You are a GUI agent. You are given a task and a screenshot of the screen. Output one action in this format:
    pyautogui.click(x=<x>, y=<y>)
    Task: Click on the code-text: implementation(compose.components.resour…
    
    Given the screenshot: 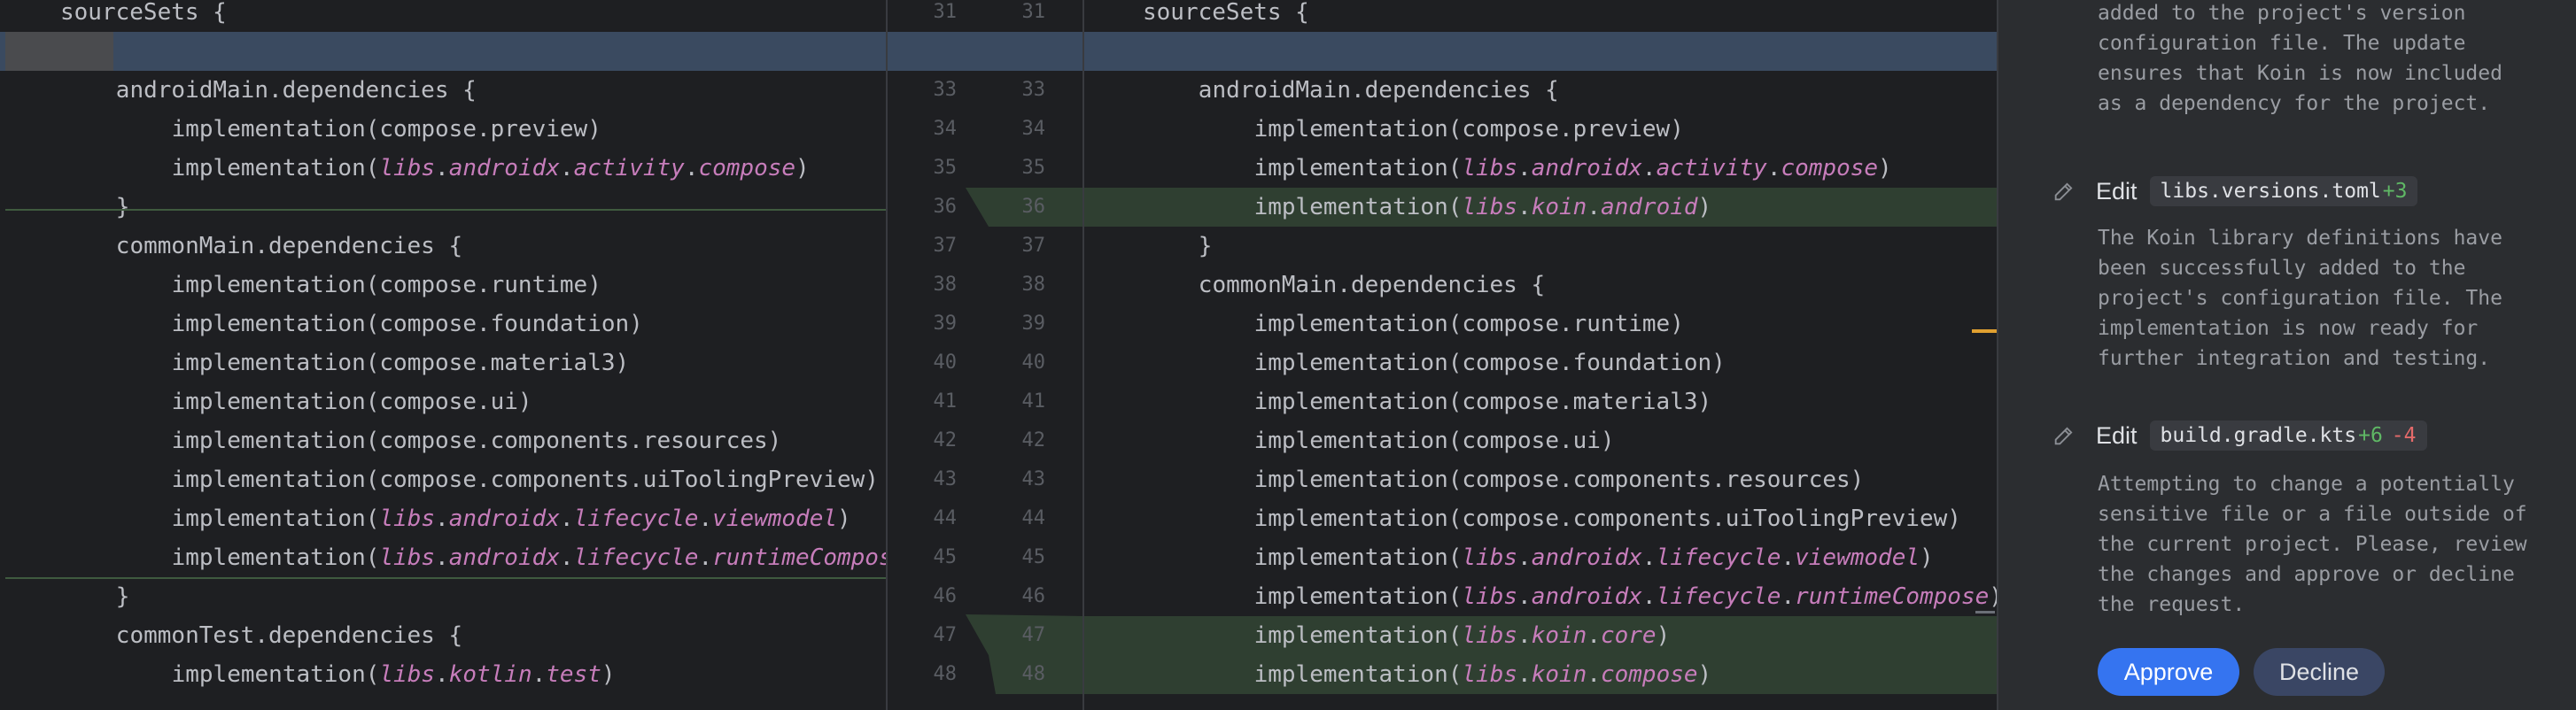 What is the action you would take?
    pyautogui.click(x=476, y=441)
    